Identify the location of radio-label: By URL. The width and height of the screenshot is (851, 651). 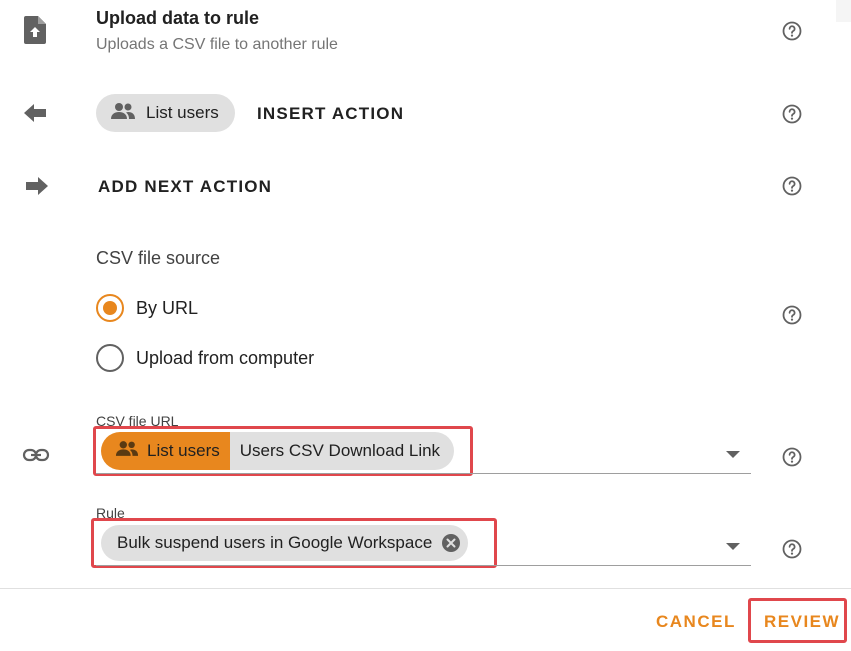
(167, 307).